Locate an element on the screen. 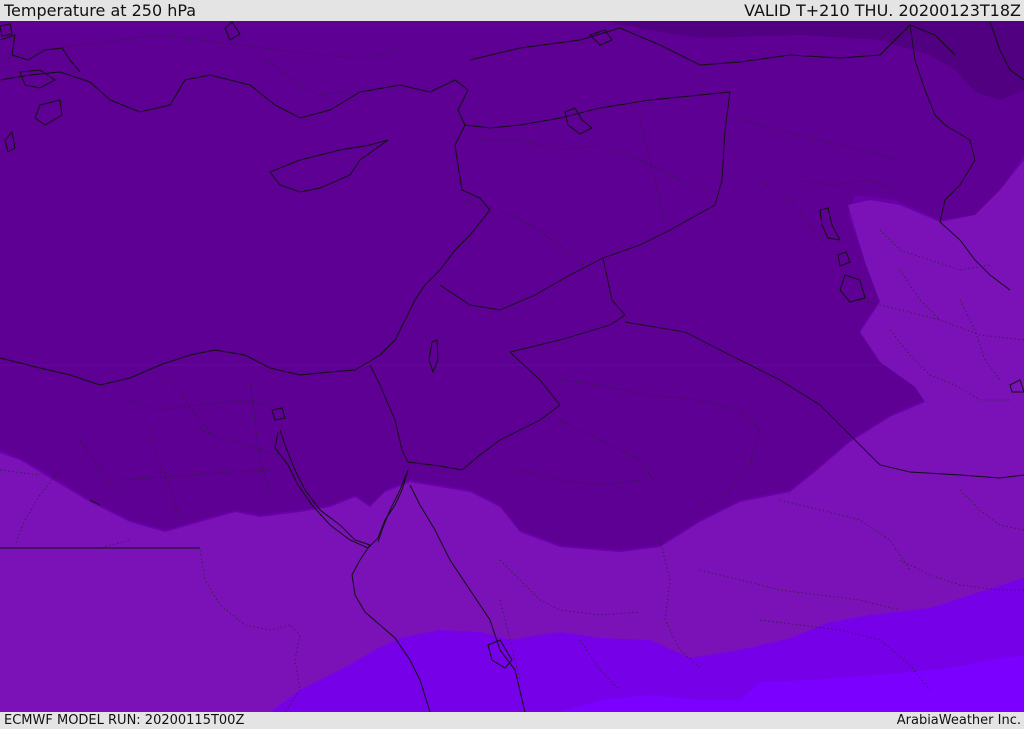 The image size is (1024, 729). valid-time: VALID T+210 THU. 20200123T18Z is located at coordinates (882, 10).